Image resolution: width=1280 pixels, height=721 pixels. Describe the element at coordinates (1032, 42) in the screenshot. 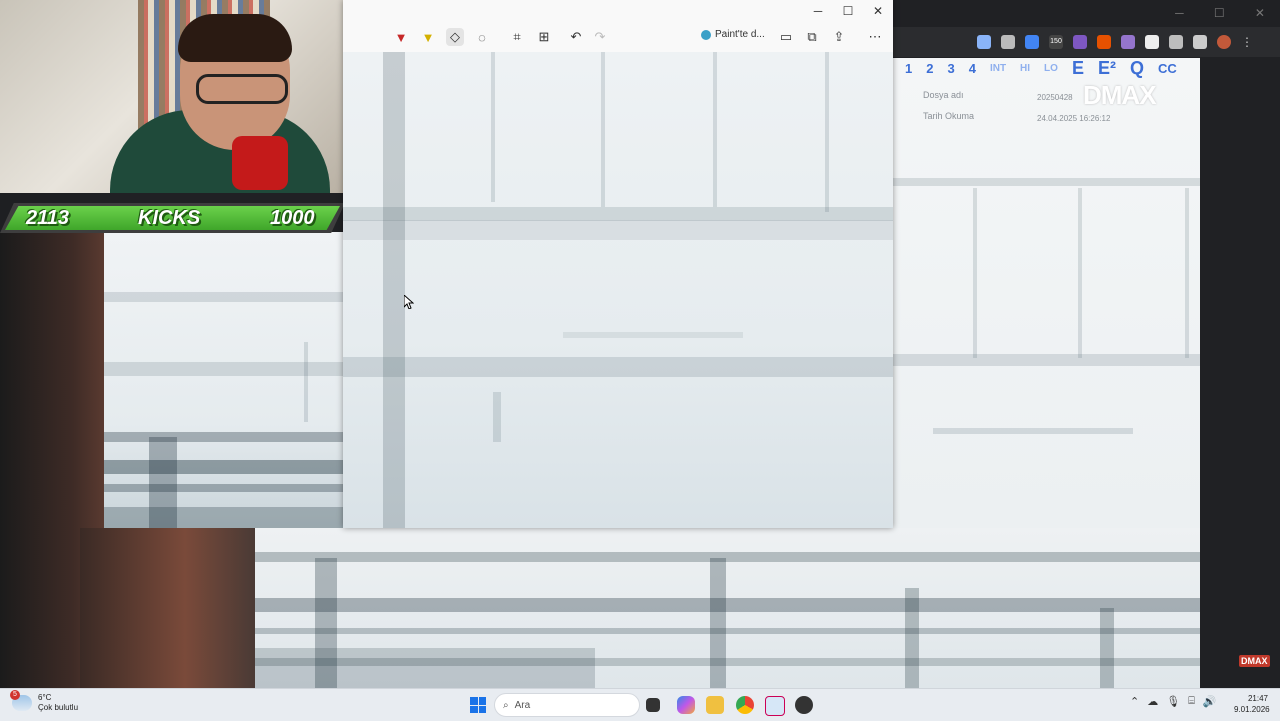

I see `translate-extension-icon` at that location.